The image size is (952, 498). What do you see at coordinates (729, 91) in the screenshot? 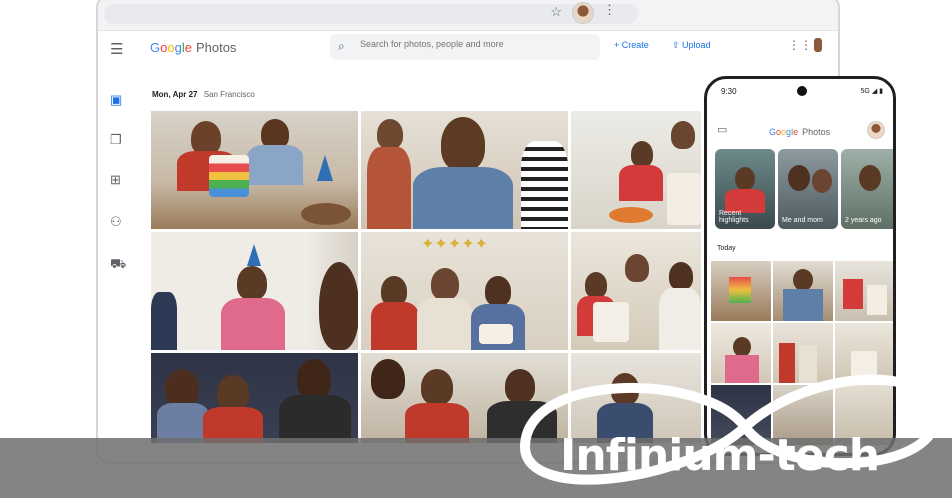
I see `phone-time: 9:30` at bounding box center [729, 91].